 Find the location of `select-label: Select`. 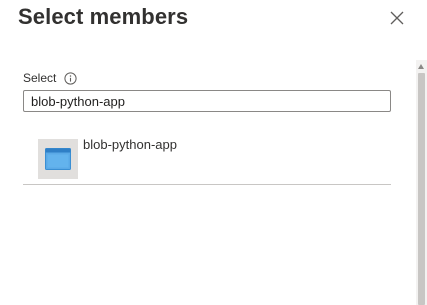

select-label: Select is located at coordinates (40, 78).